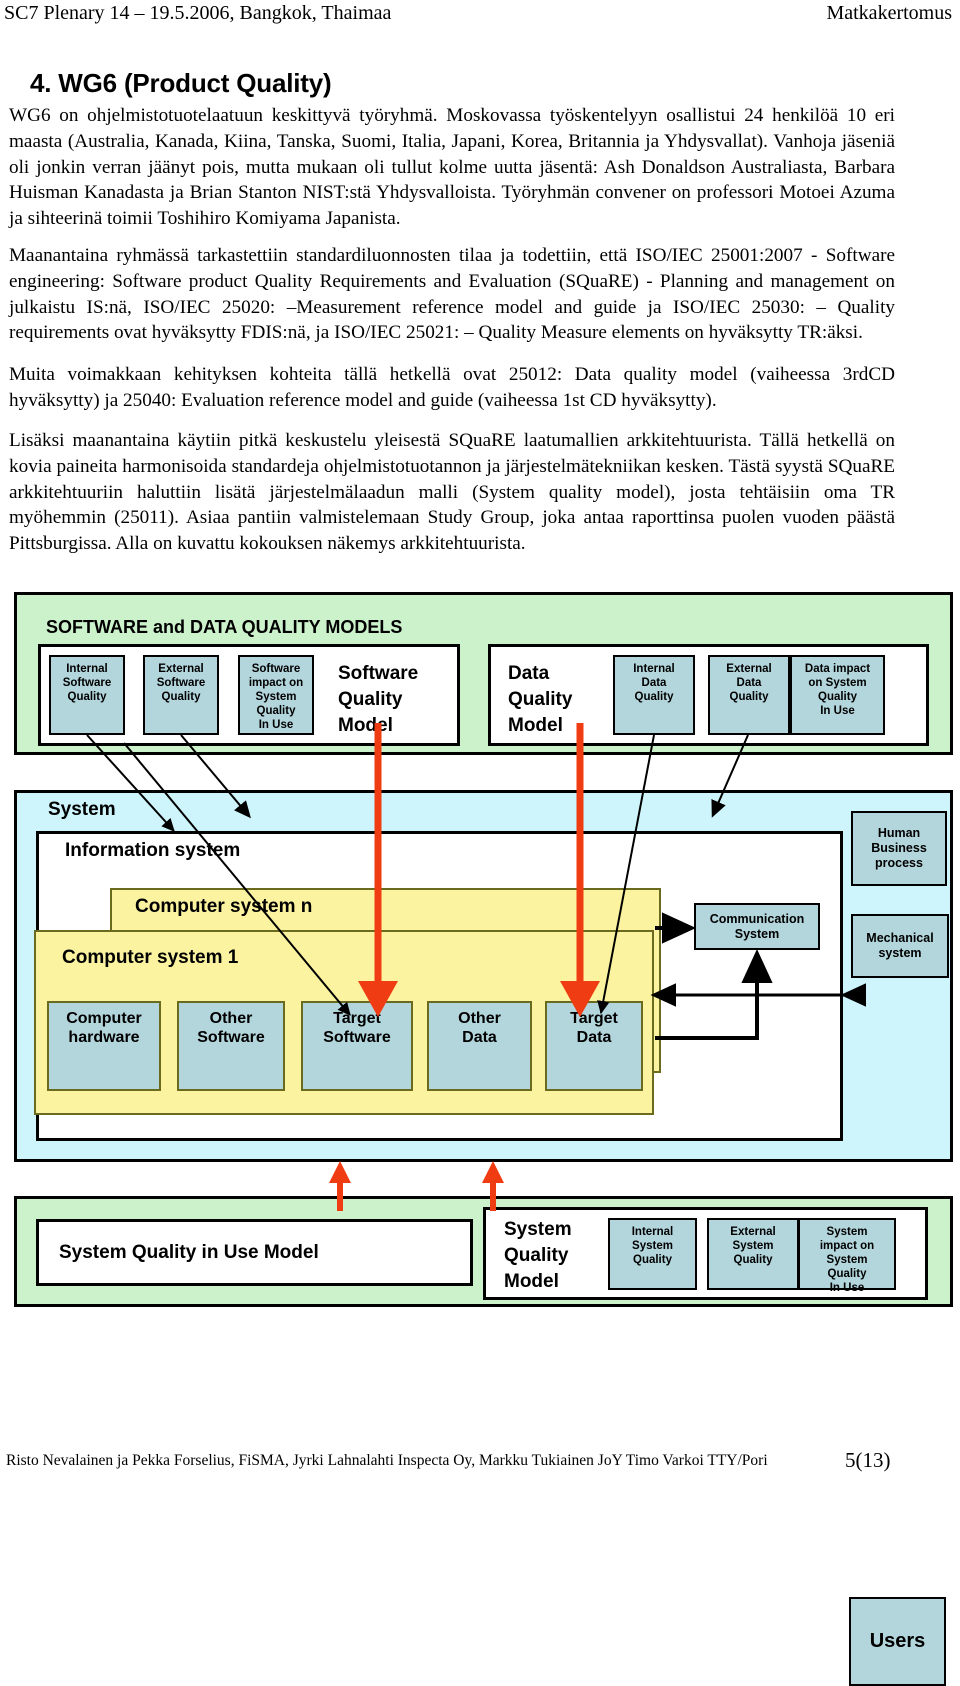 The image size is (960, 1686). Describe the element at coordinates (757, 926) in the screenshot. I see `cell-communication-system: Communication System` at that location.